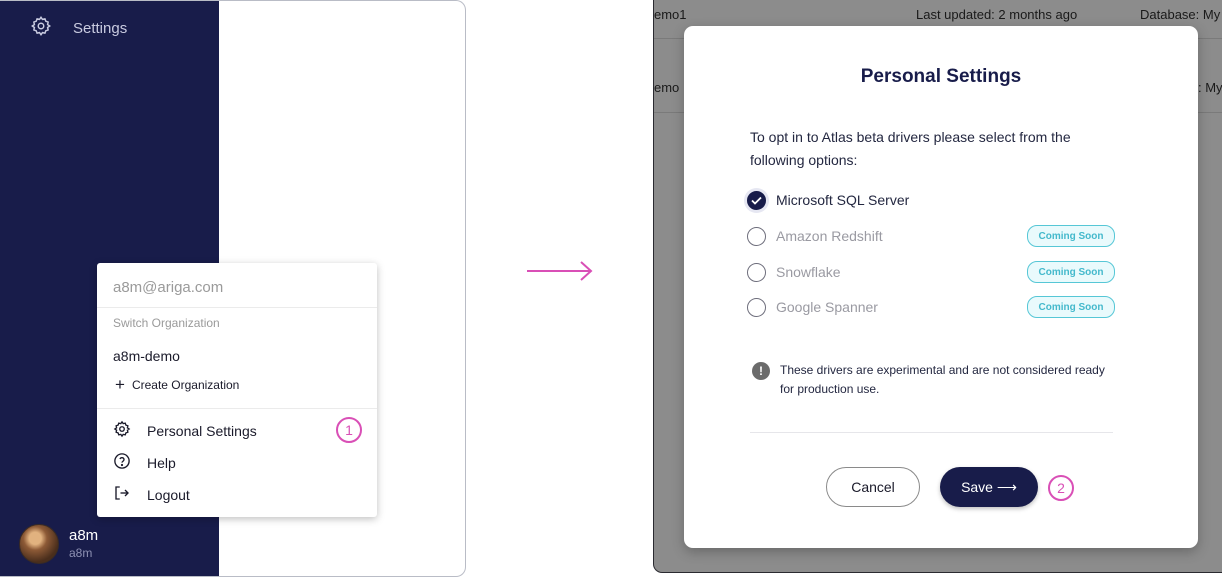 This screenshot has height=577, width=1222. I want to click on plus-icon: +, so click(120, 384).